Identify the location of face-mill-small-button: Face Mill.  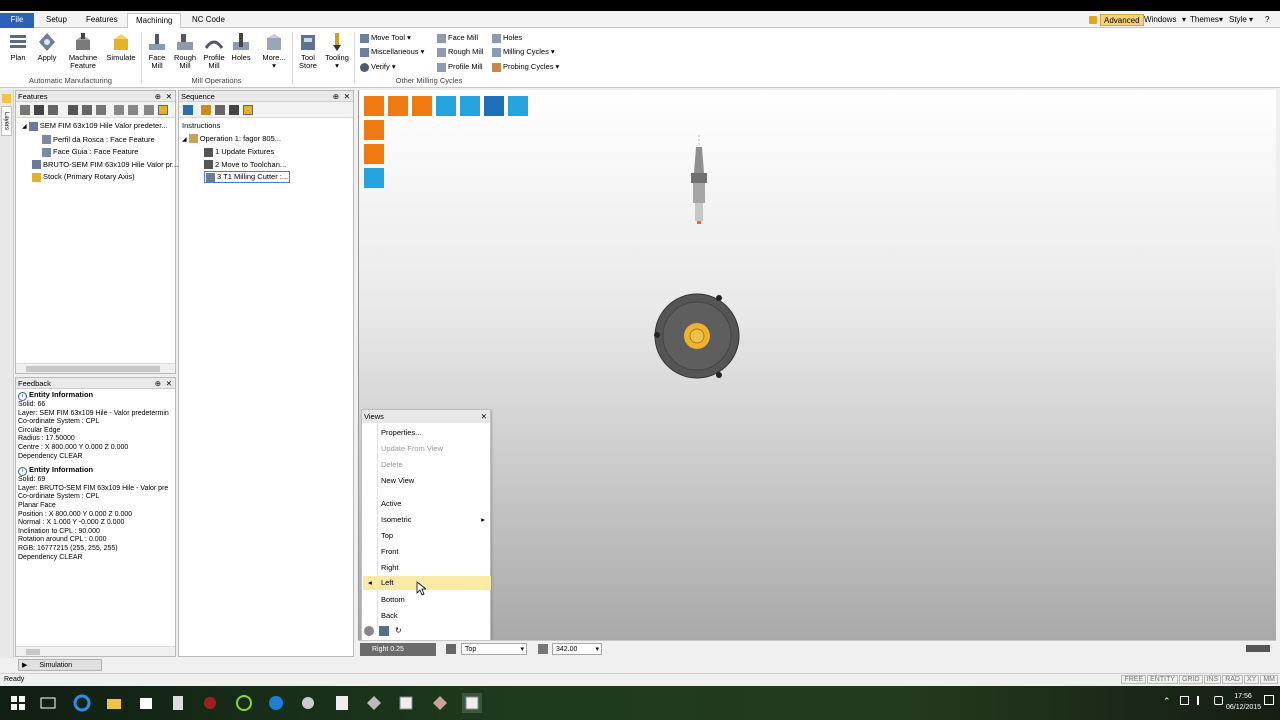
(457, 37).